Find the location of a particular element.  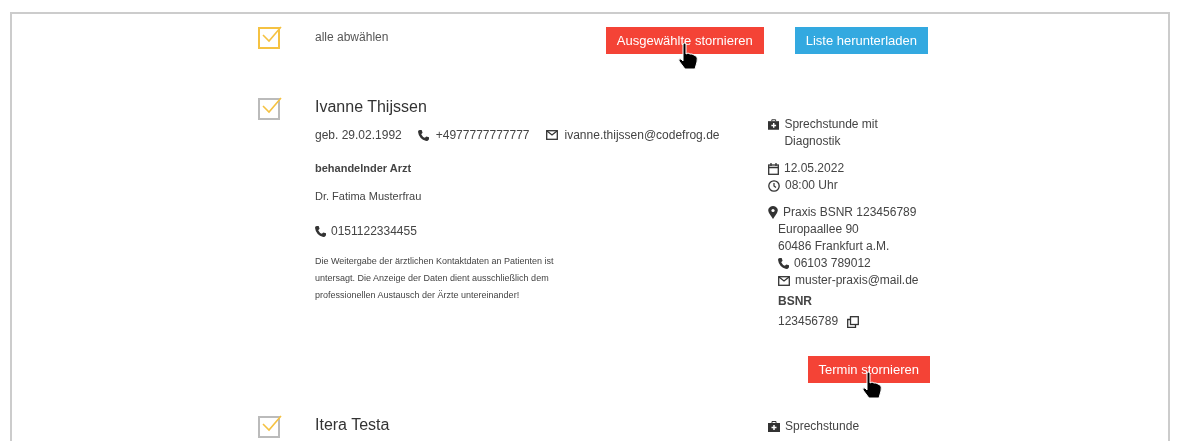

doctor-heading: behandelnder Arzt is located at coordinates (364, 168).